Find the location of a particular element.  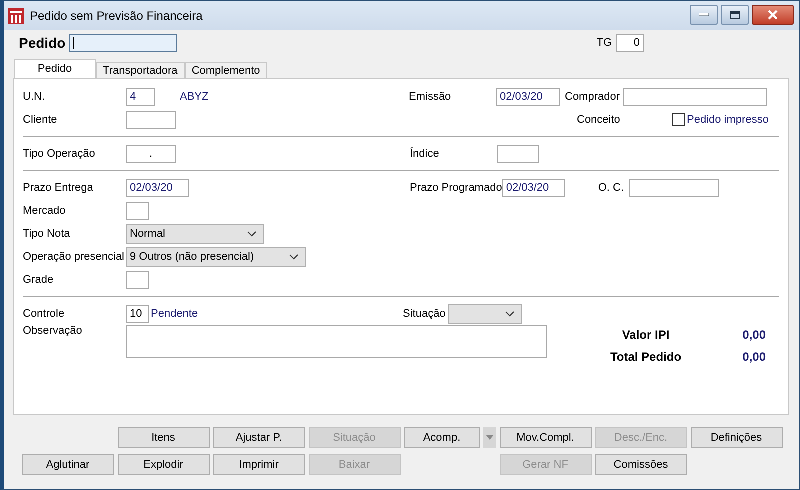

mercado-field is located at coordinates (137, 211).